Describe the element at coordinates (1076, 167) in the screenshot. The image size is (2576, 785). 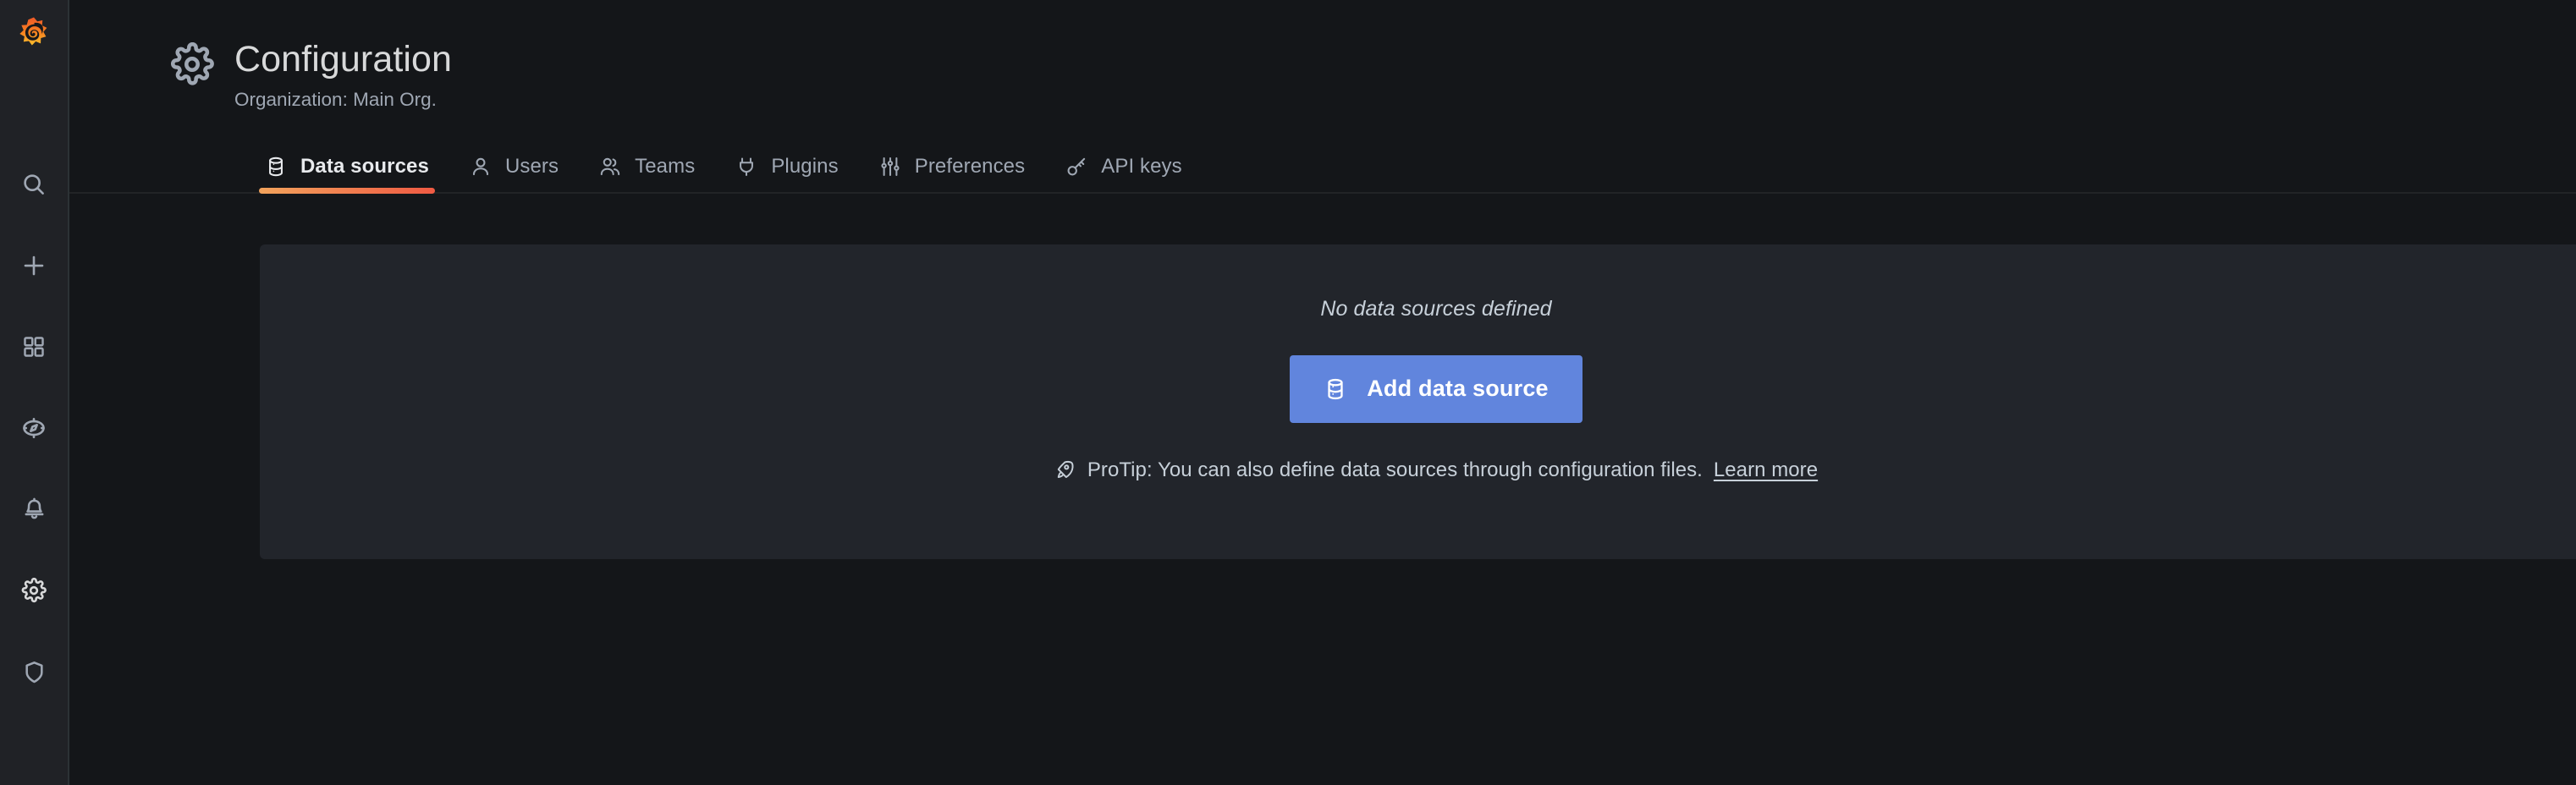
I see `key-icon` at that location.